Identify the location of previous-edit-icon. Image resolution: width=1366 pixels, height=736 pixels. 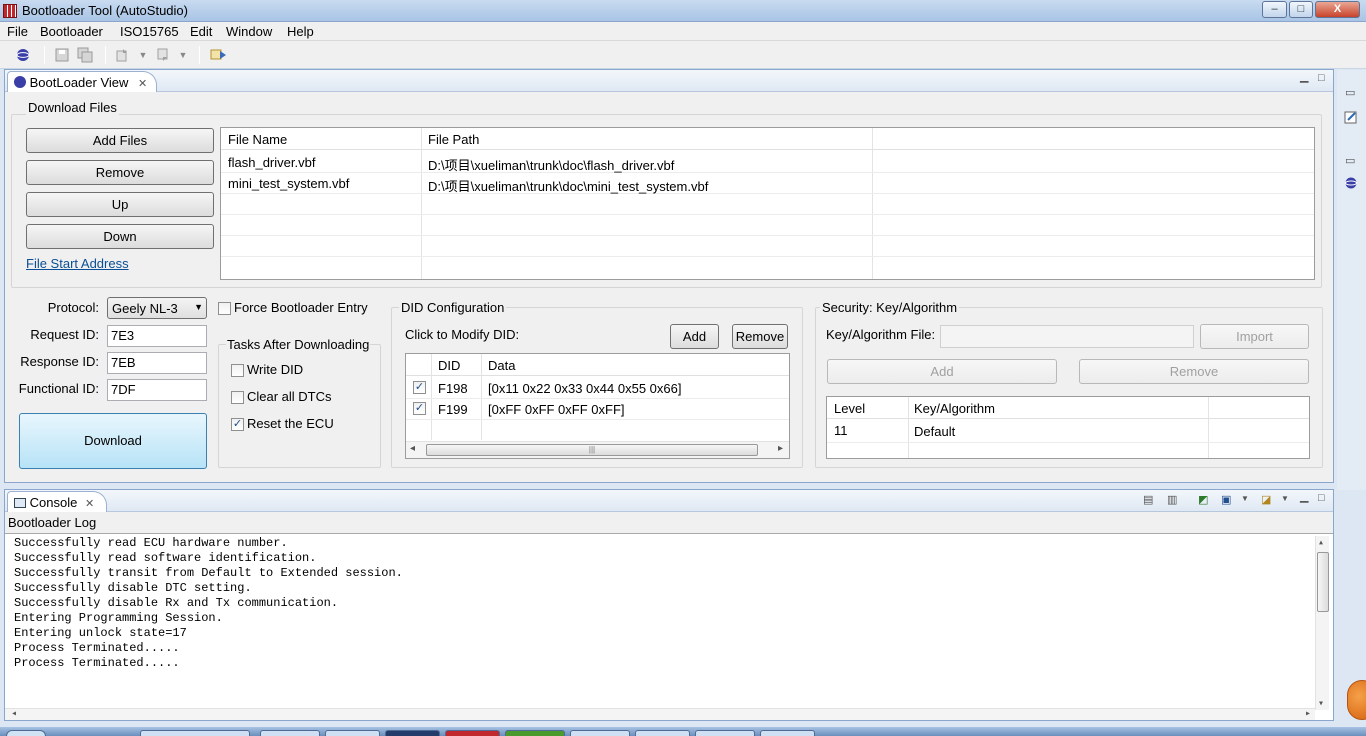
(123, 55).